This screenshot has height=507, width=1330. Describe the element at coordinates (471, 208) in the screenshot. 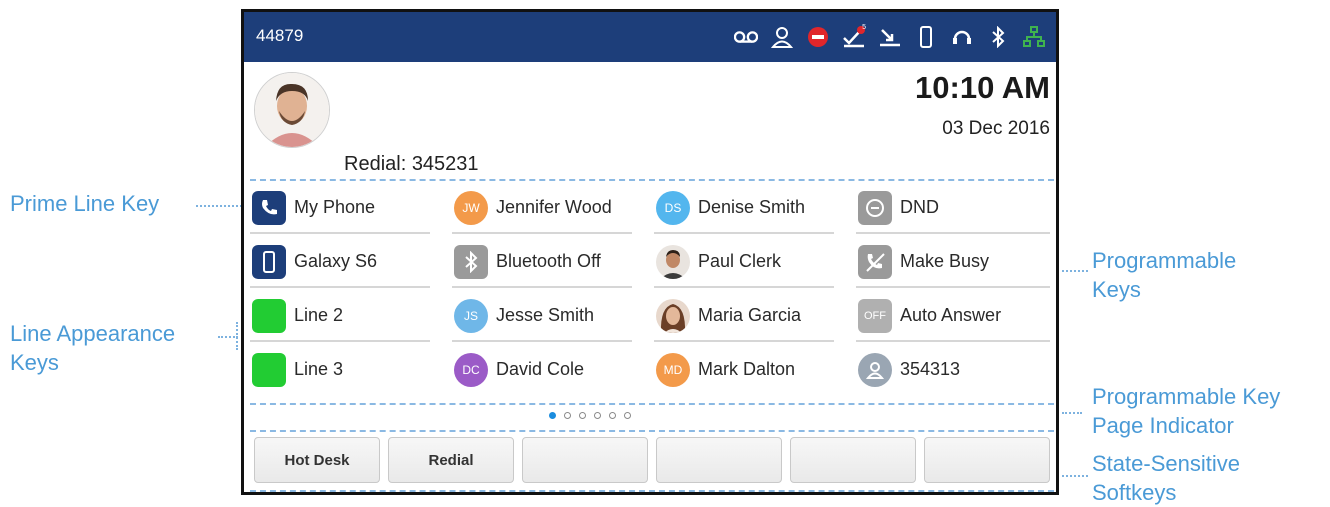

I see `contact-initials-avatar: JW` at that location.